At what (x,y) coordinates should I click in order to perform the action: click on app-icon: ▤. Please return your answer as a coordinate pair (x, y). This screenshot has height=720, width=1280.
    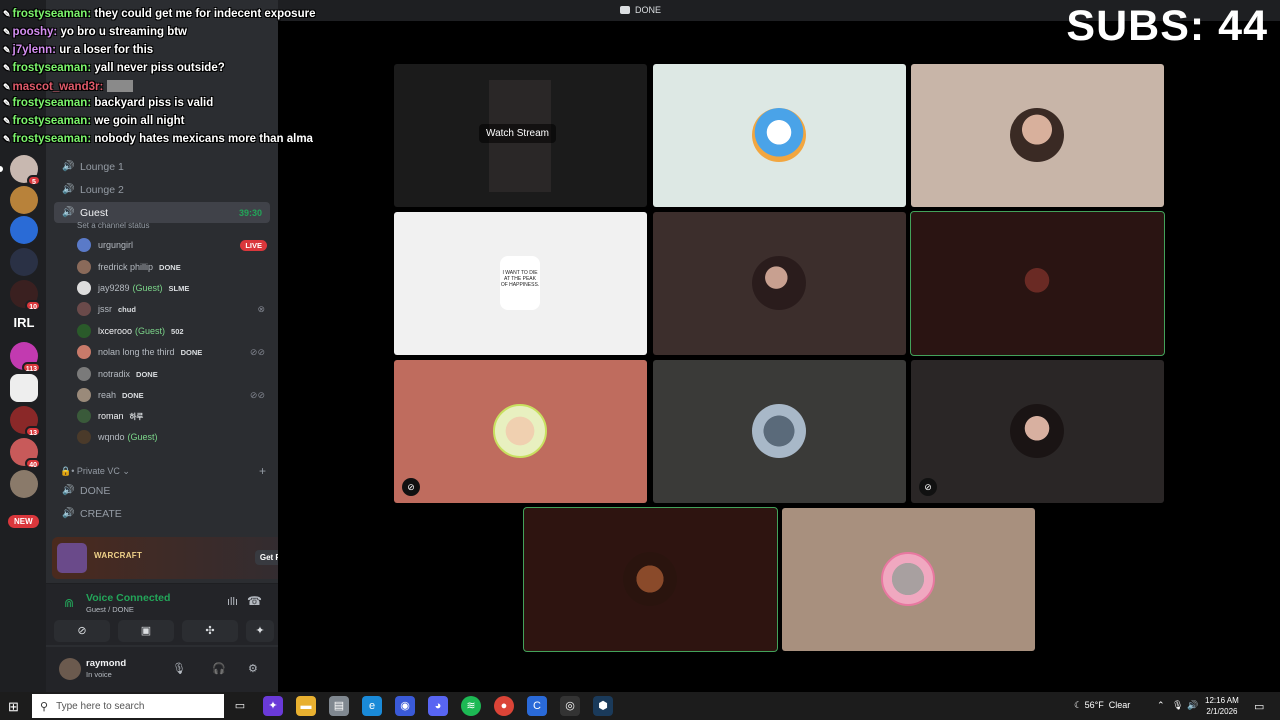
    Looking at the image, I should click on (339, 706).